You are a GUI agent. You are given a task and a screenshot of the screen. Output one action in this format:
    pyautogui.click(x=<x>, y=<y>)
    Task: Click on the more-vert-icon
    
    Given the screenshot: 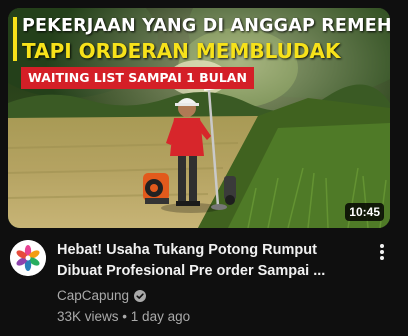 What is the action you would take?
    pyautogui.click(x=382, y=252)
    